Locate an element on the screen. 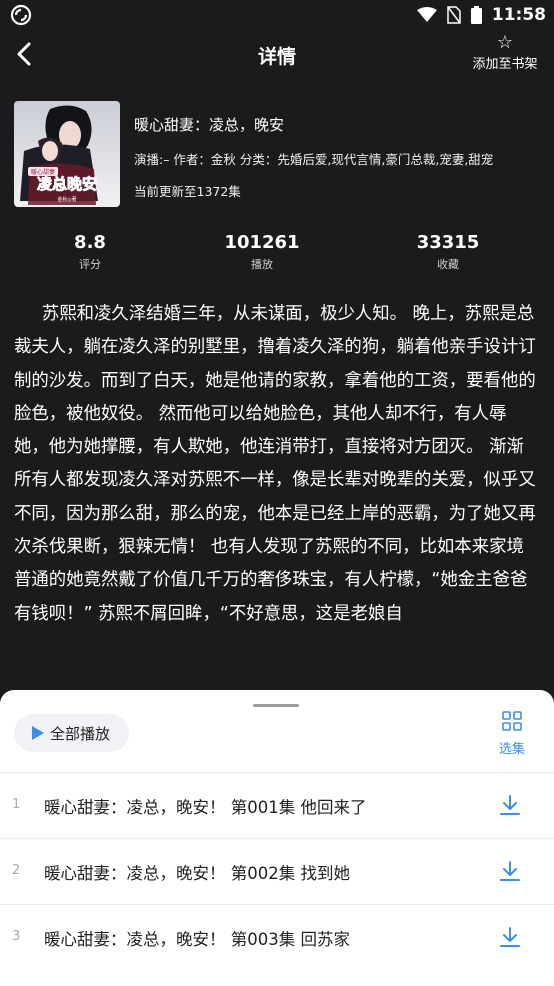 The height and width of the screenshot is (986, 554). episode-item: 1 暖心甜妻：凌总，晚安！ 第001集 他回来了 is located at coordinates (277, 805).